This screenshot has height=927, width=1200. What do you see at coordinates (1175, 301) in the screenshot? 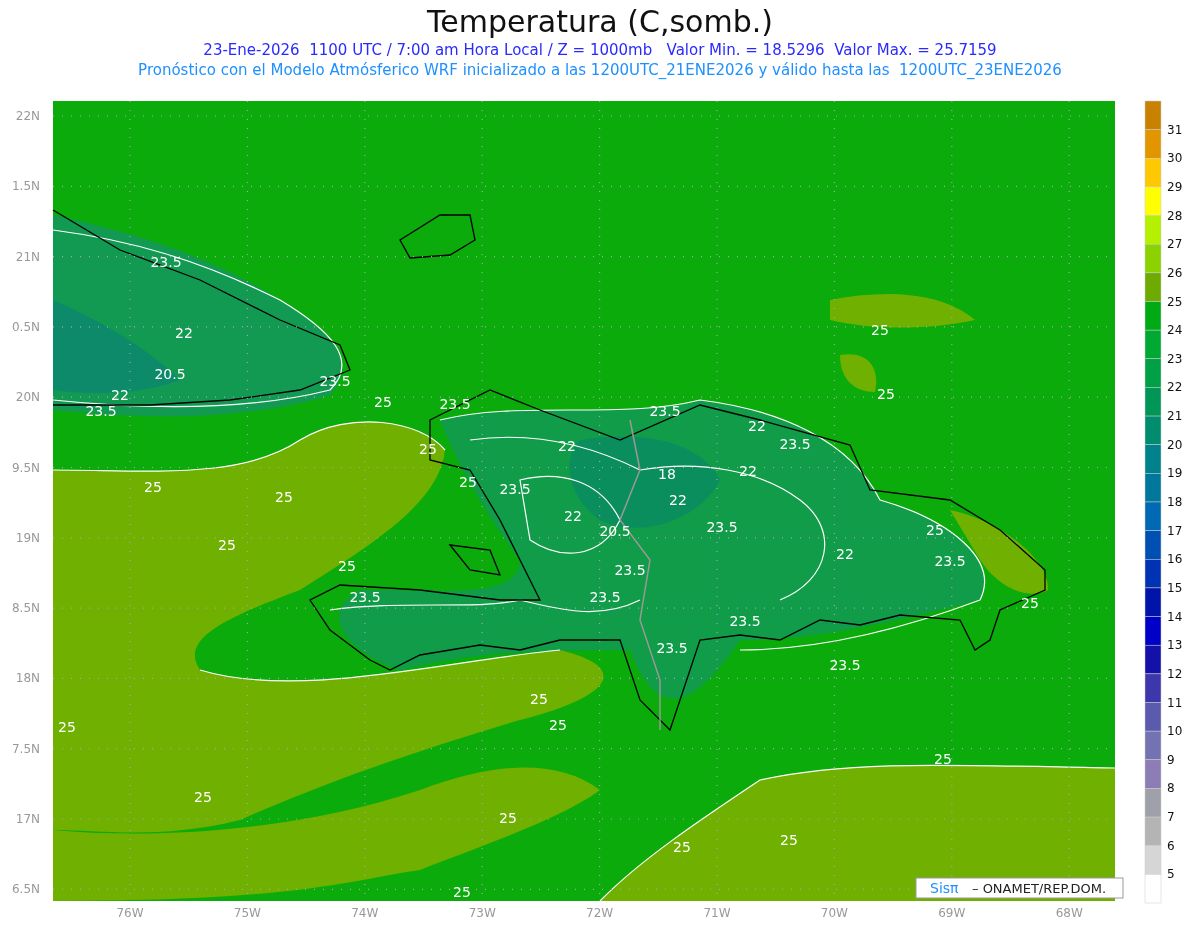
I see `colorbar-label: 25` at bounding box center [1175, 301].